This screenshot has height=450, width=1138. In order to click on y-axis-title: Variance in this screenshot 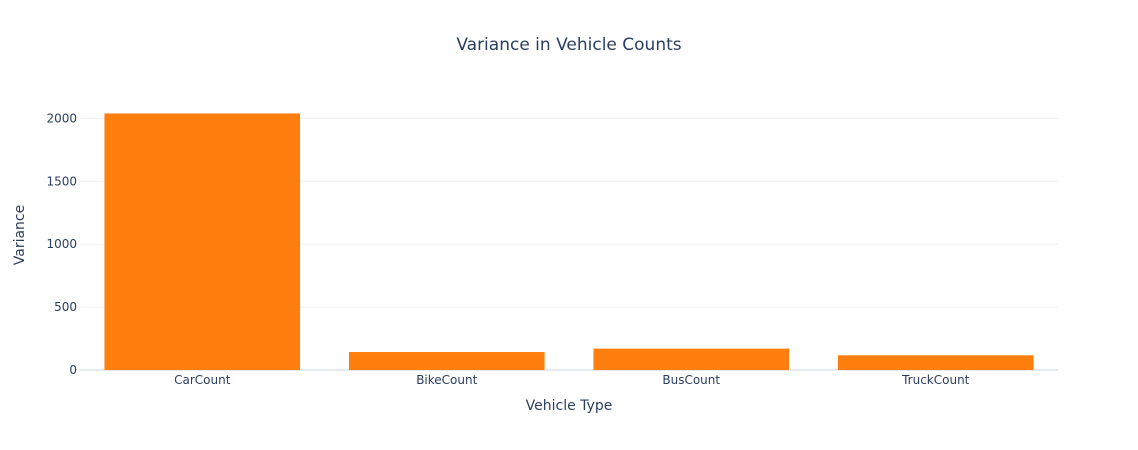, I will do `click(20, 235)`.